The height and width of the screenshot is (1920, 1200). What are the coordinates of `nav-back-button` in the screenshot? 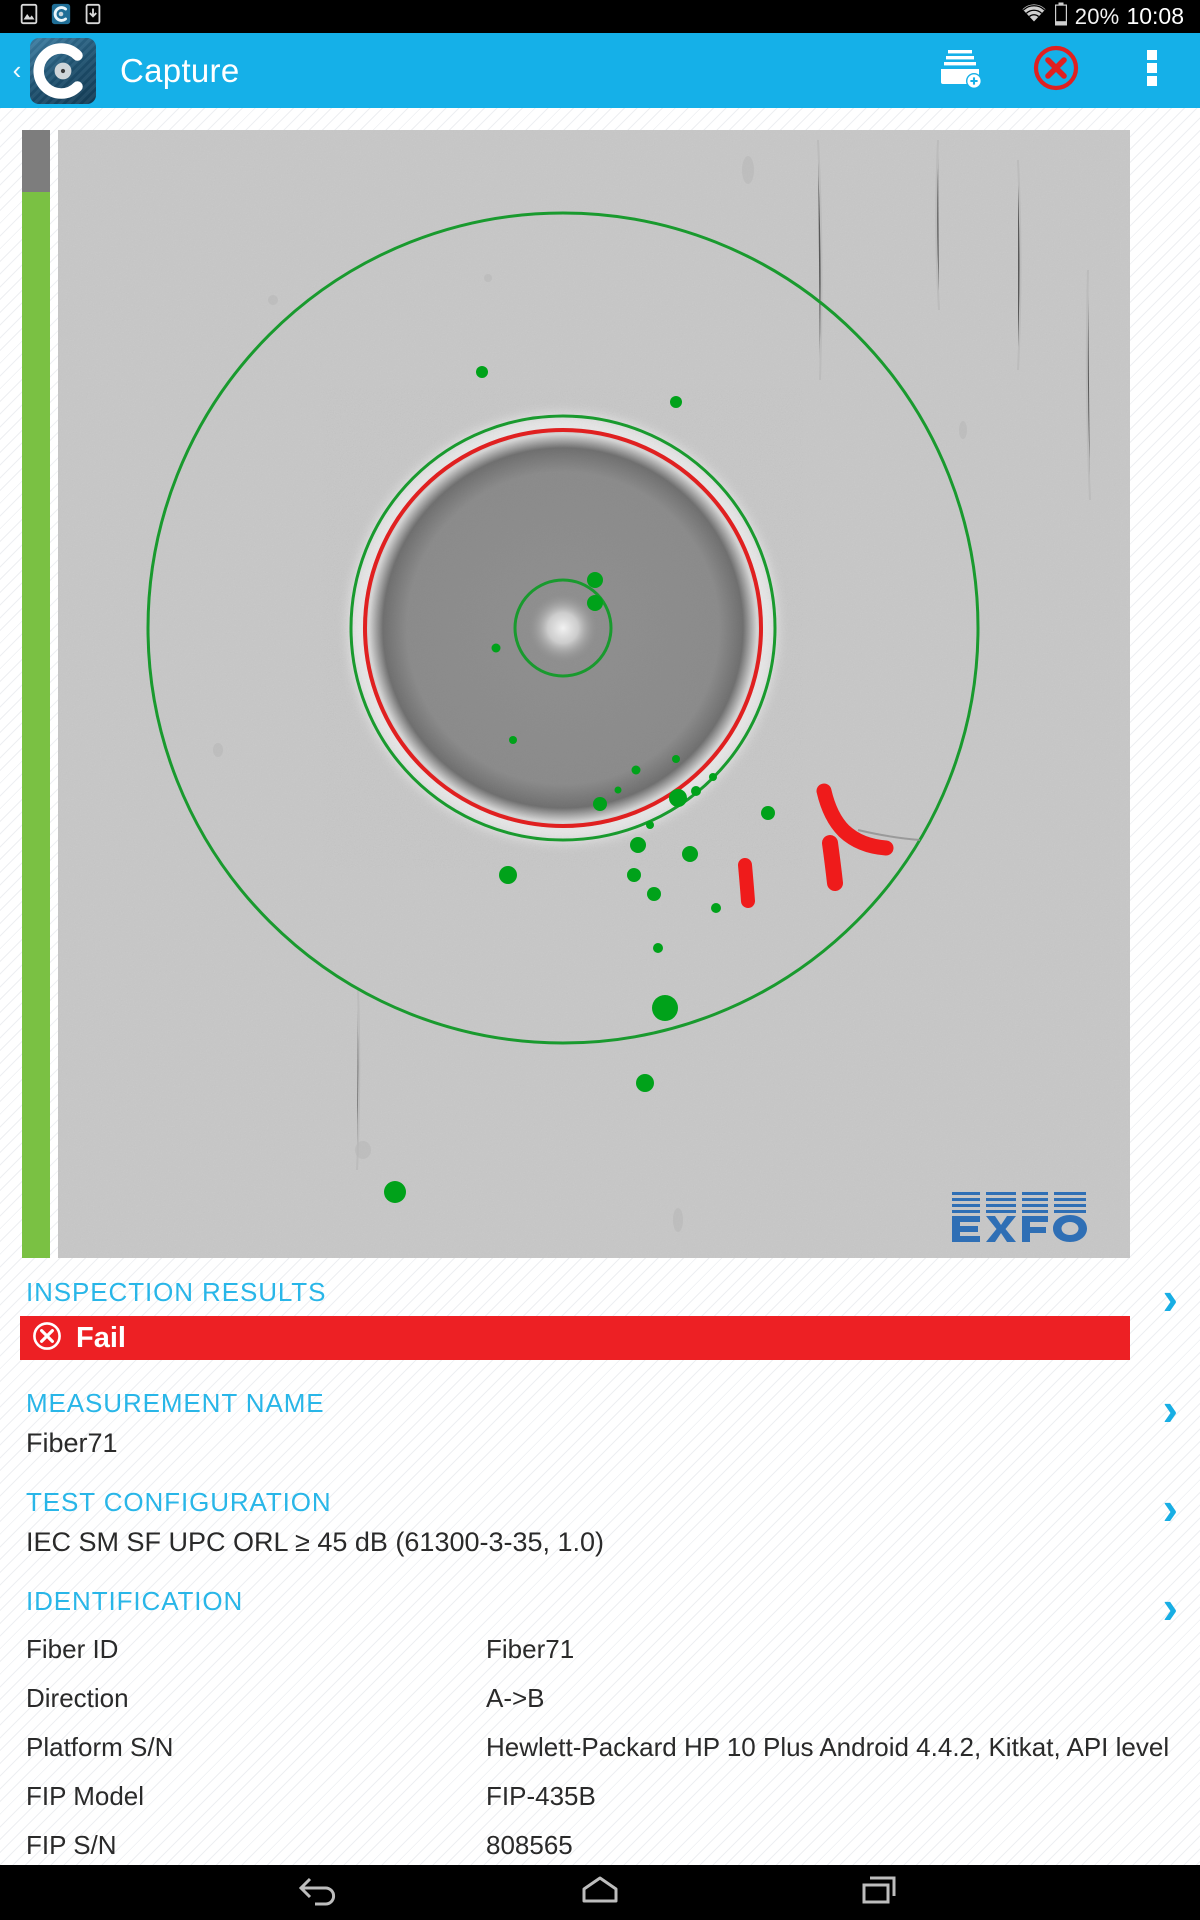 It's located at (320, 1892).